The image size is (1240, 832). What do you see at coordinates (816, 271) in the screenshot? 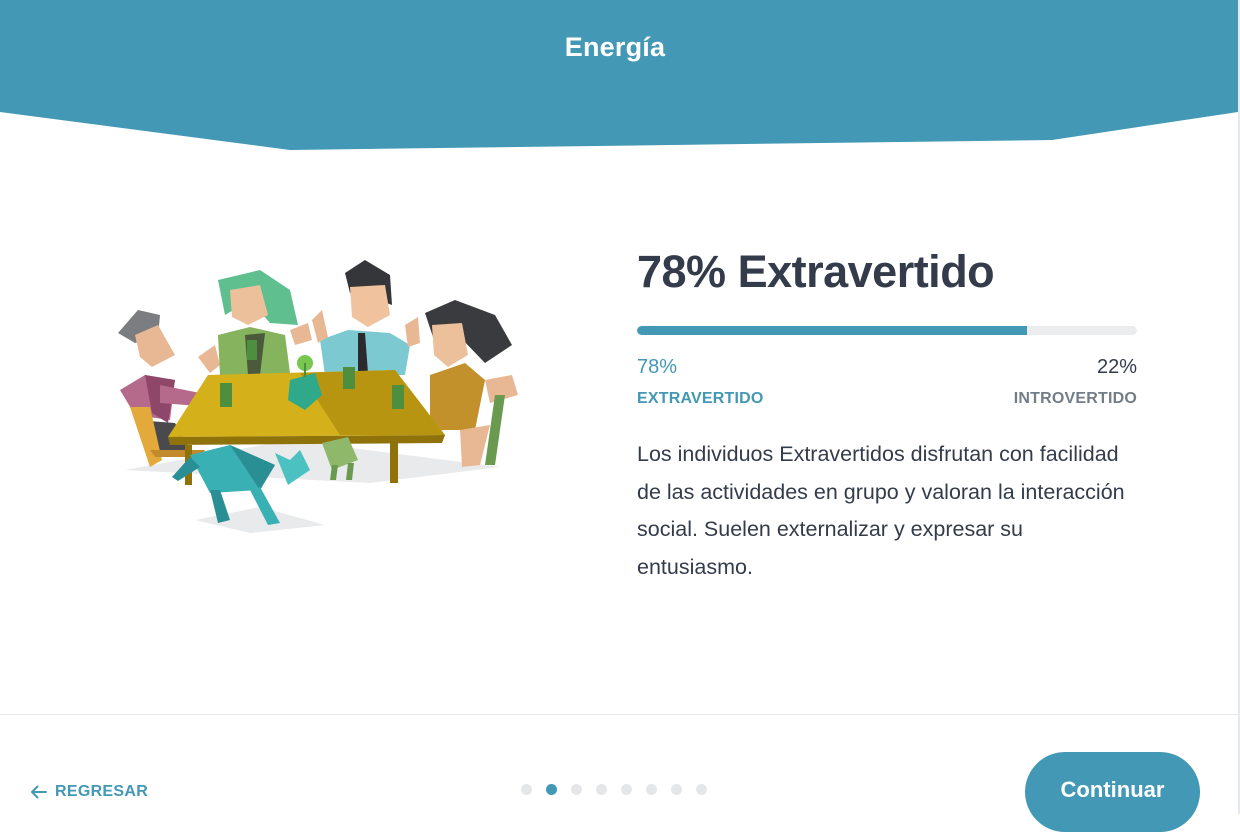
I see `result-heading: 78% Extravertido` at bounding box center [816, 271].